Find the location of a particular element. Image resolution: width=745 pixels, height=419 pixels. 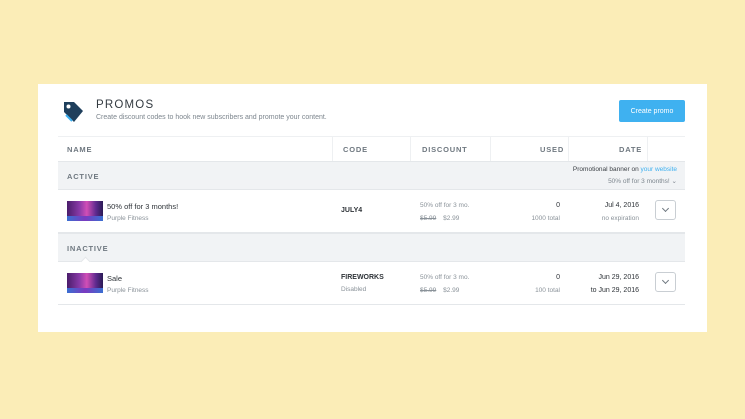

chevron-down-icon: ⌄ is located at coordinates (674, 181).